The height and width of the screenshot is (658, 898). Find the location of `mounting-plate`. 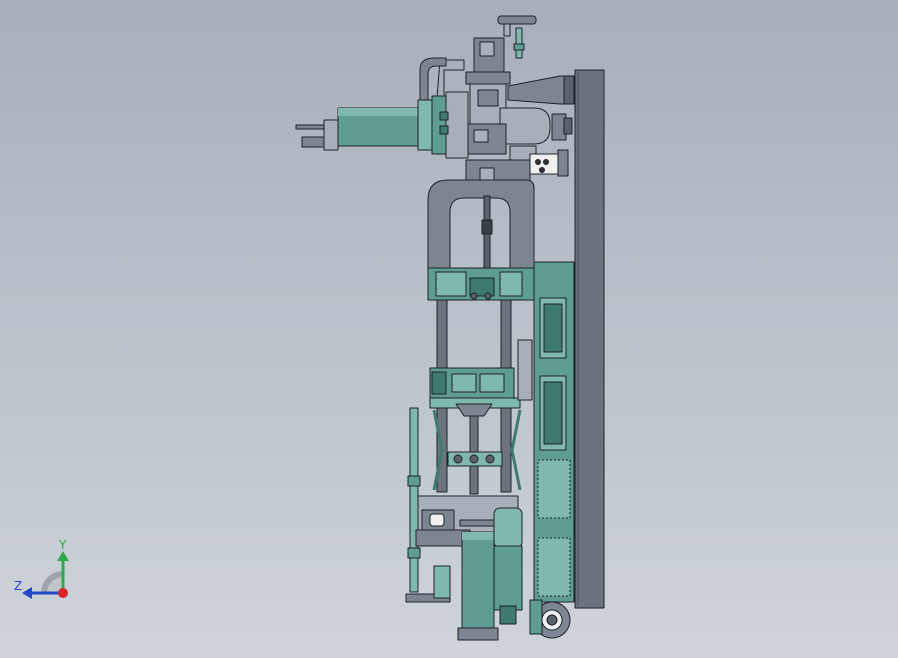

mounting-plate is located at coordinates (589, 339).